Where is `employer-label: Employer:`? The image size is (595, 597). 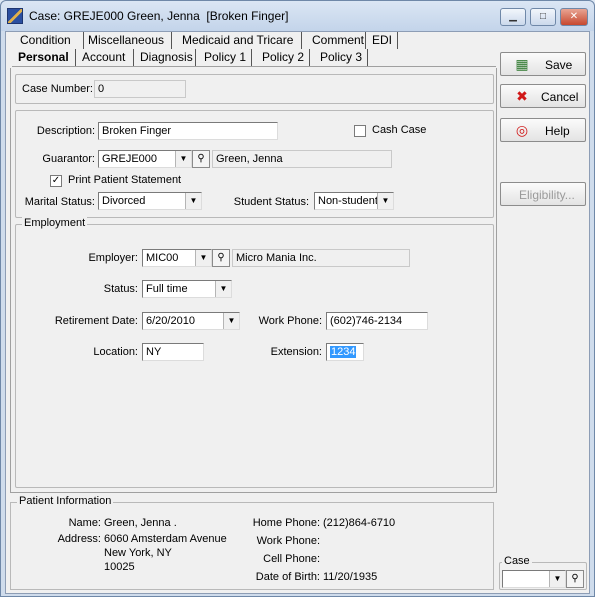
employer-label: Employer: is located at coordinates (113, 258).